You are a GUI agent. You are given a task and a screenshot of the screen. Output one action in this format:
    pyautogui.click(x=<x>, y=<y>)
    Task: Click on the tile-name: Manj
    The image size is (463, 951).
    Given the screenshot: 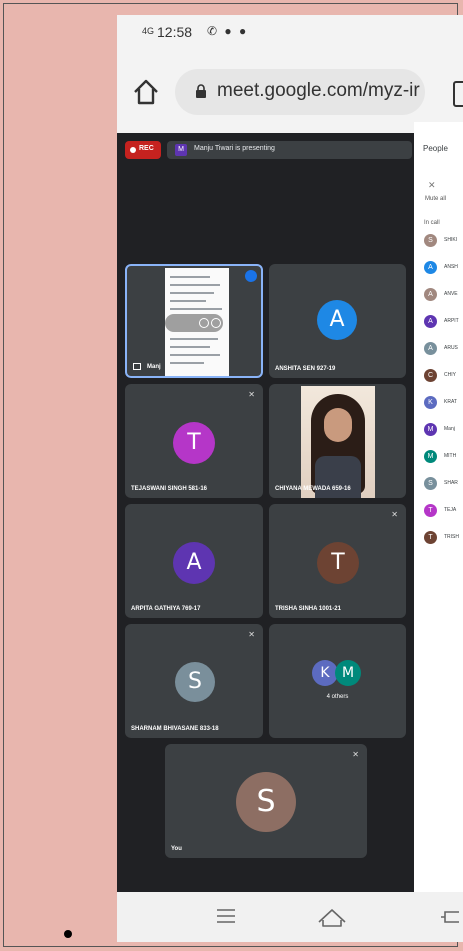 What is the action you would take?
    pyautogui.click(x=154, y=367)
    